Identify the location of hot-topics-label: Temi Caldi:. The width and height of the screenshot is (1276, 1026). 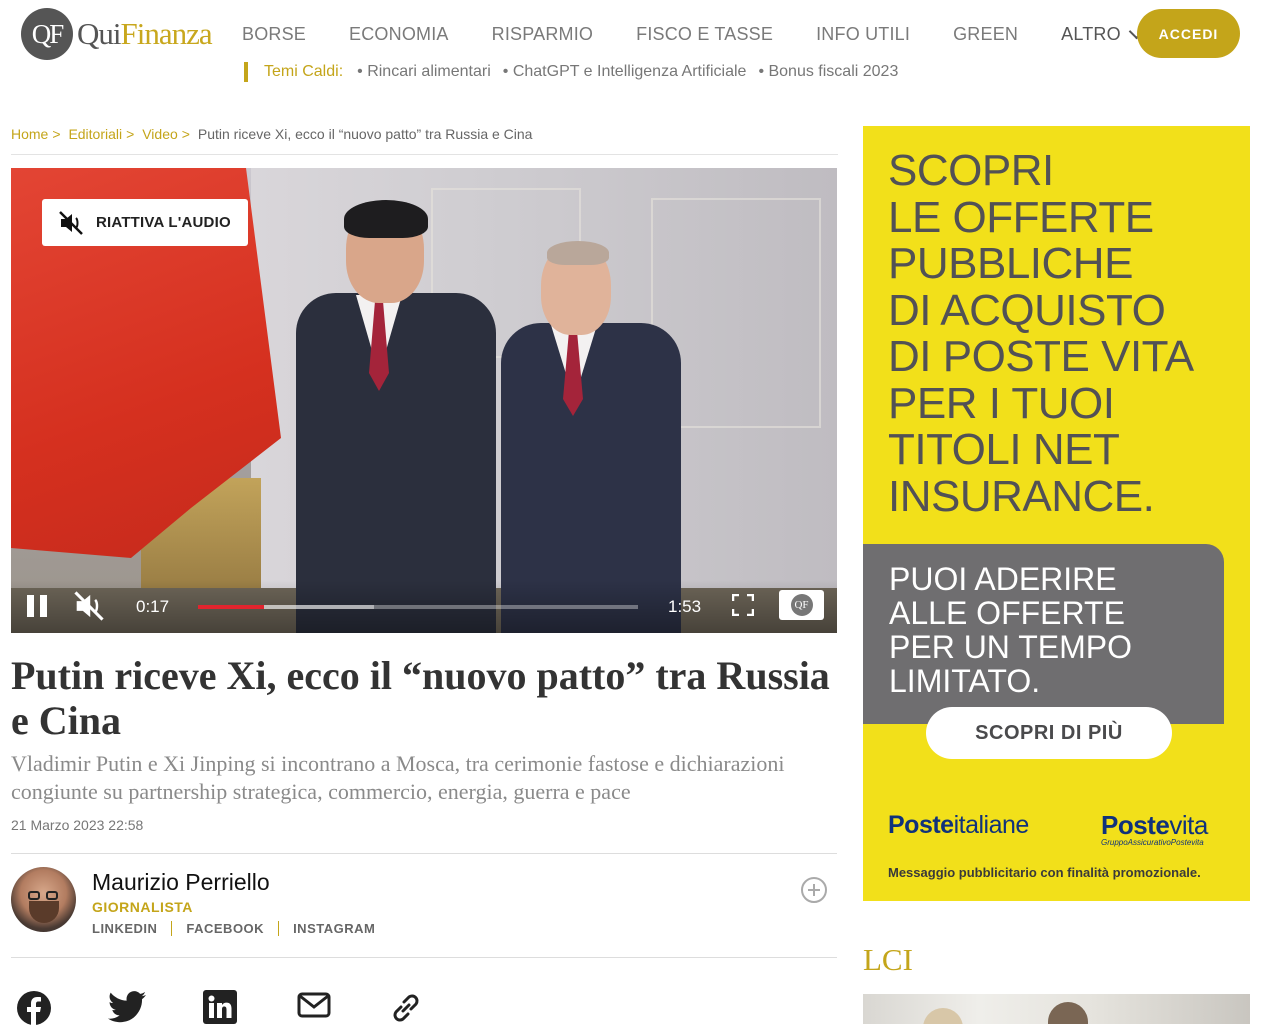
(304, 71).